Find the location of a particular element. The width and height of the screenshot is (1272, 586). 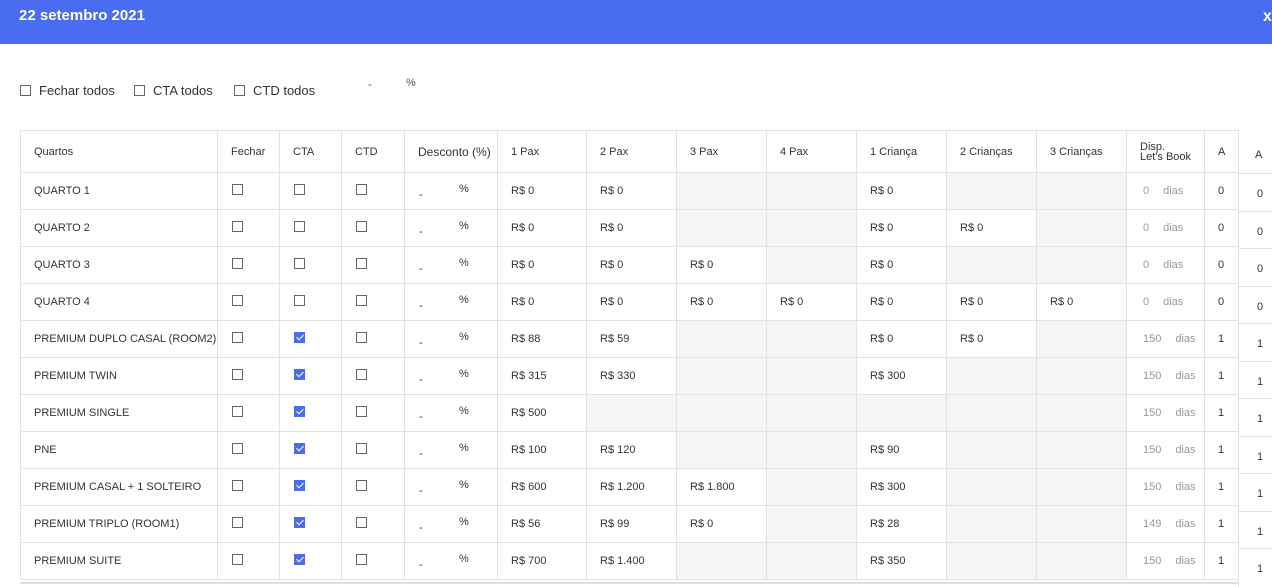

bulk-discount-input: - is located at coordinates (370, 85).